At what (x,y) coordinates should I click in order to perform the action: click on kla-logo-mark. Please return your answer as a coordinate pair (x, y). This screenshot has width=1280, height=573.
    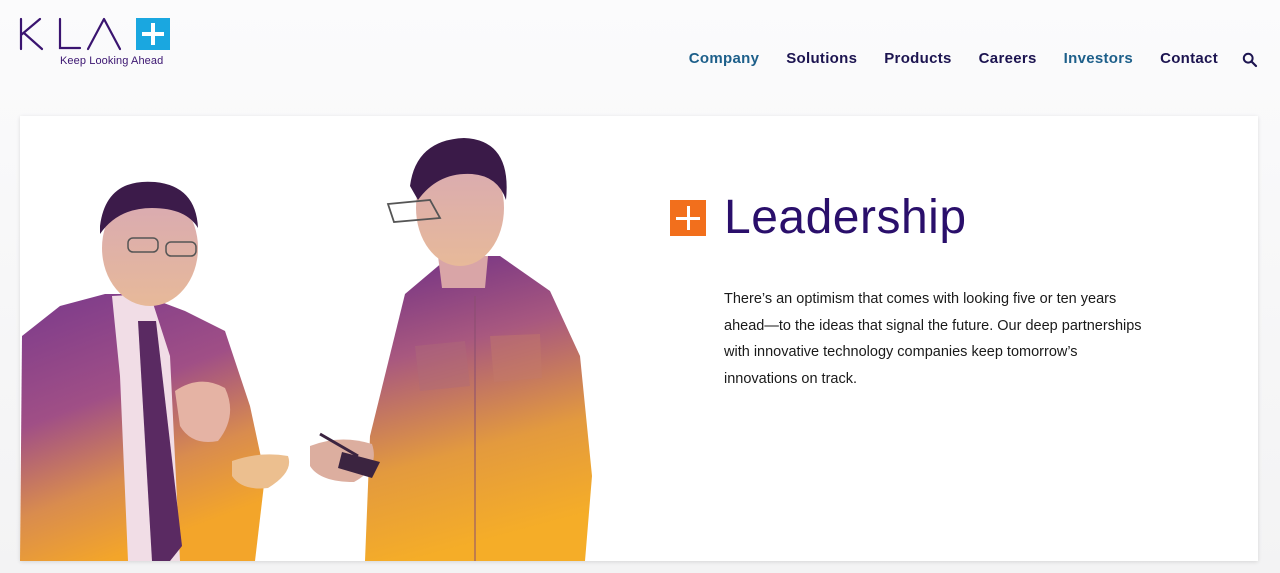
    Looking at the image, I should click on (94, 34).